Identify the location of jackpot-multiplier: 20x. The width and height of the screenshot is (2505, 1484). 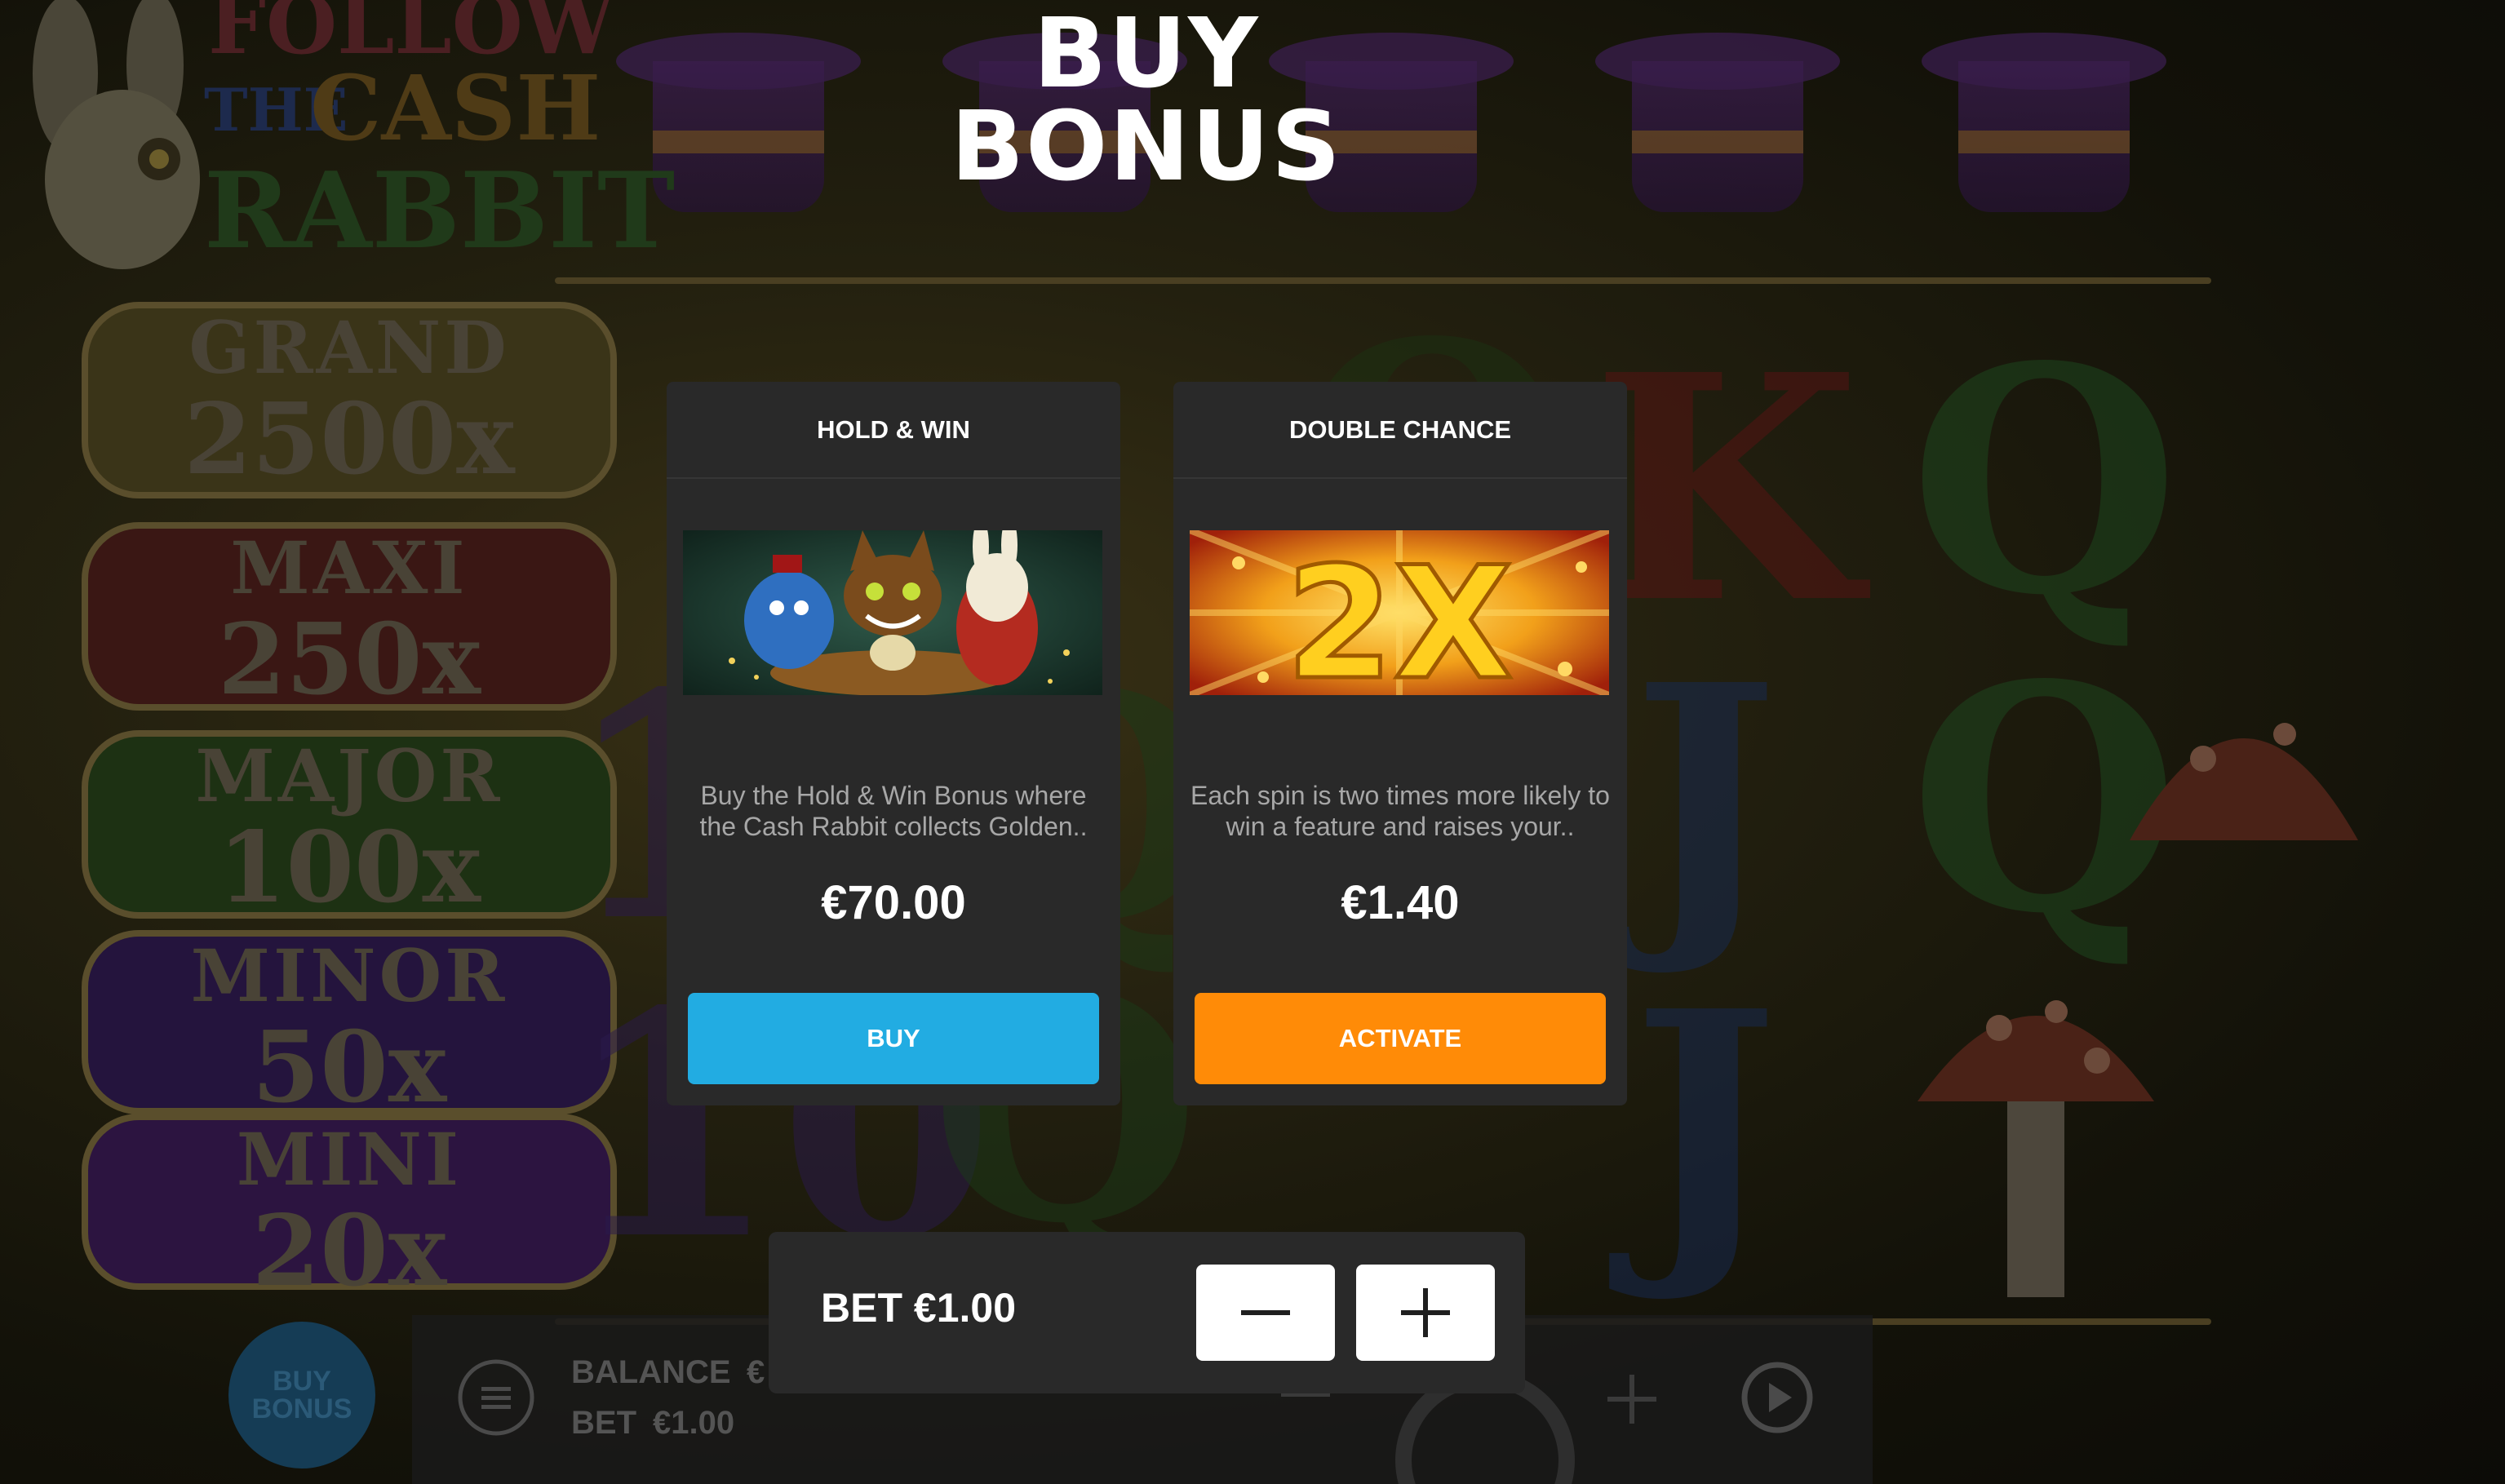
(349, 1251).